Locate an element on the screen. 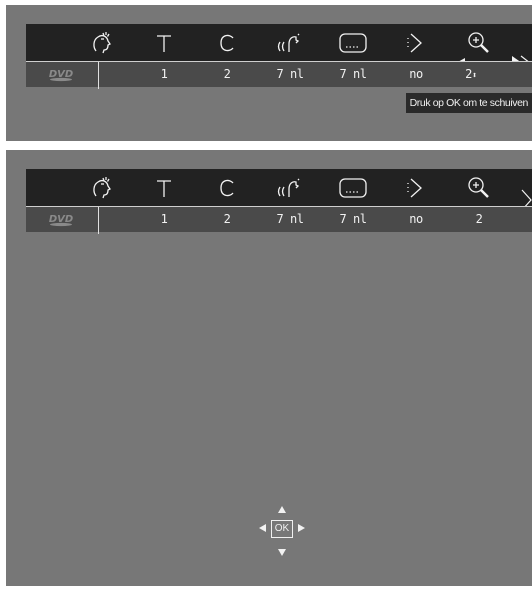  zoom-value-group: 2⬍ is located at coordinates (471, 75).